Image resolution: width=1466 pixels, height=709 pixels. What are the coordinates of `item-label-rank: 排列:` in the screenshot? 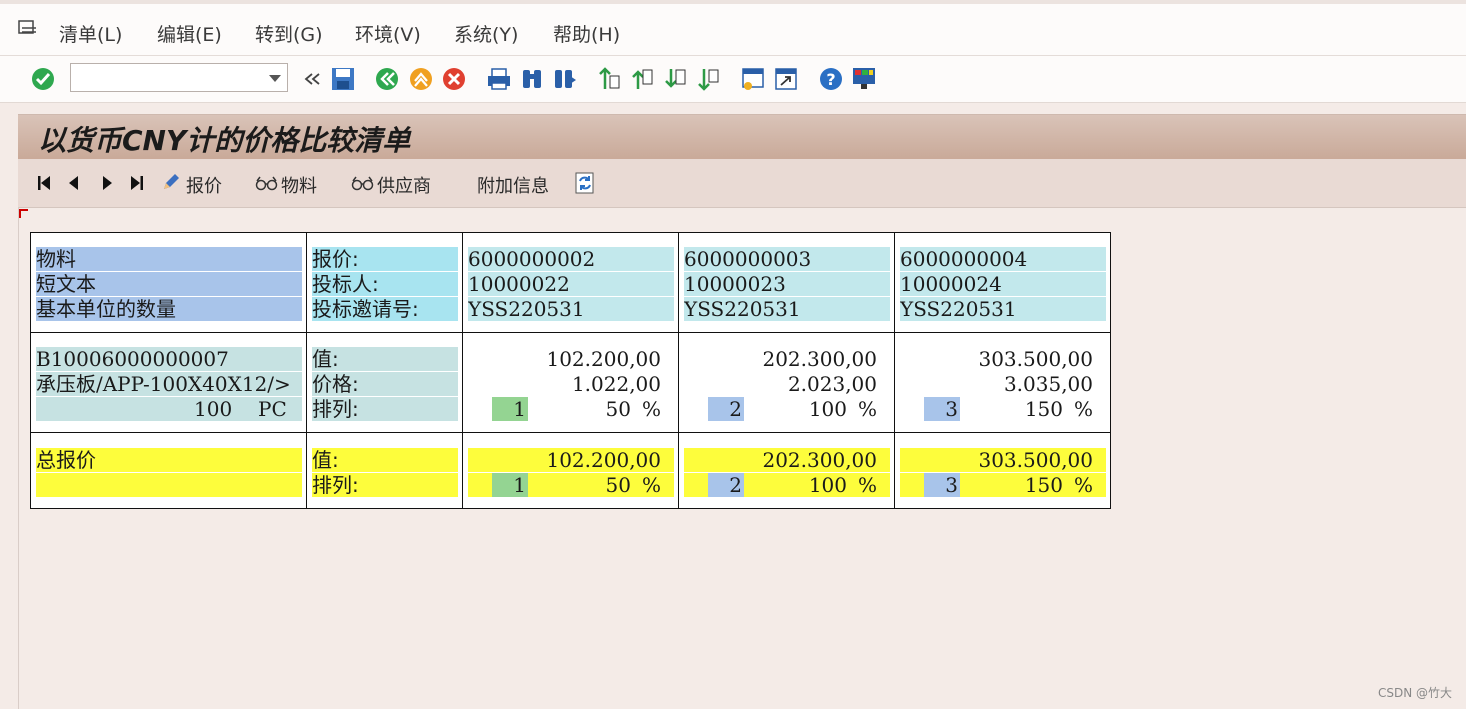 It's located at (385, 409).